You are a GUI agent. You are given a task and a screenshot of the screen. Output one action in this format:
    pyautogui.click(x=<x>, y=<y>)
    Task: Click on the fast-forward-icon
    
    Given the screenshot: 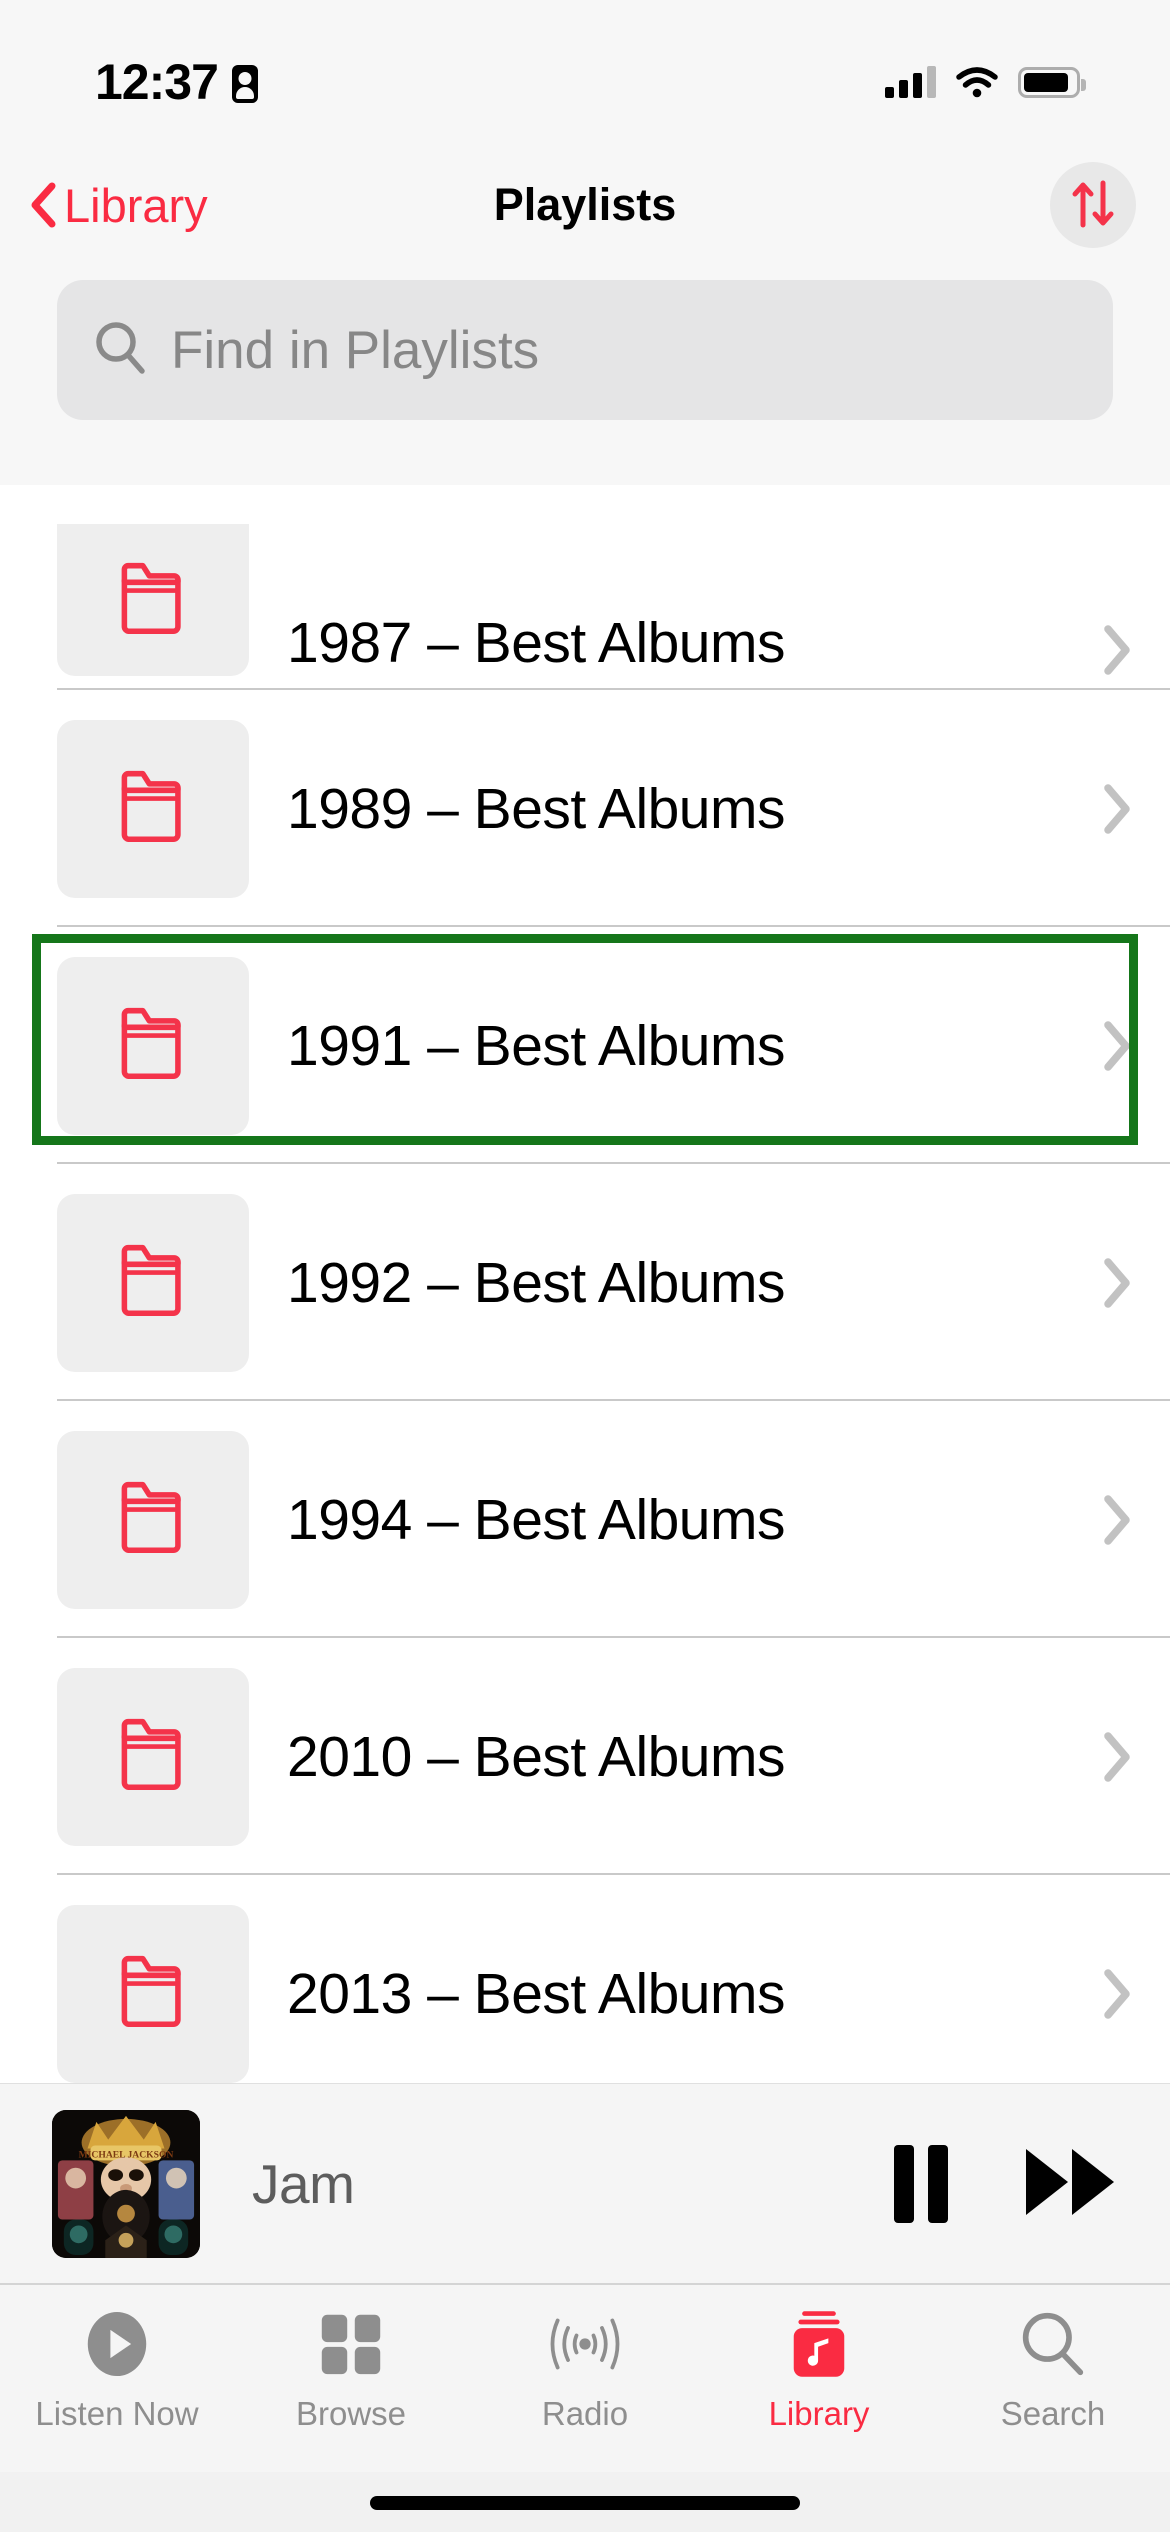 What is the action you would take?
    pyautogui.click(x=1070, y=2183)
    